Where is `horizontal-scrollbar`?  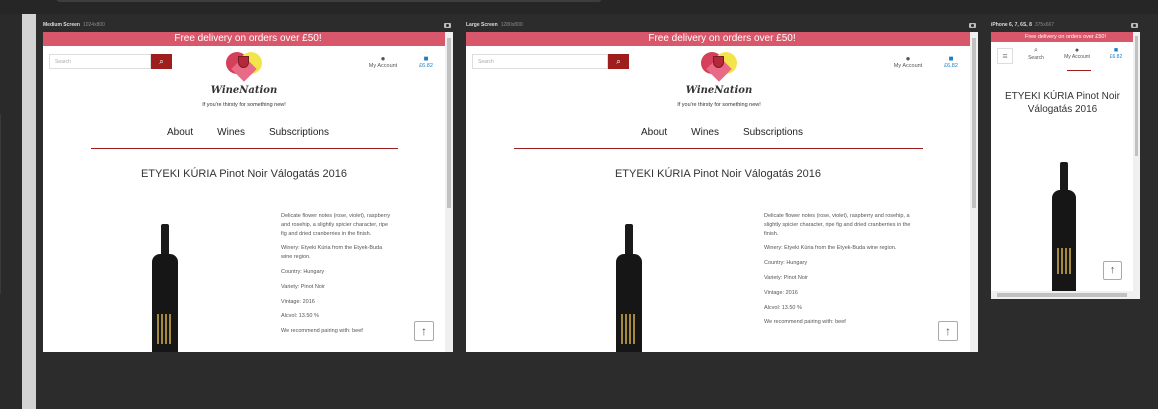 horizontal-scrollbar is located at coordinates (1065, 295).